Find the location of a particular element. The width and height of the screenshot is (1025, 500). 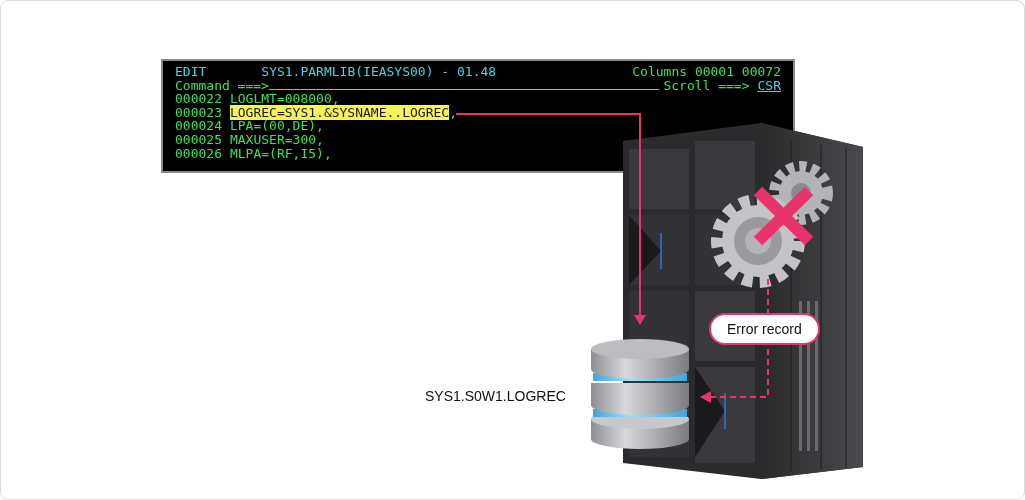

command-prompt: Command ===> is located at coordinates (222, 85).